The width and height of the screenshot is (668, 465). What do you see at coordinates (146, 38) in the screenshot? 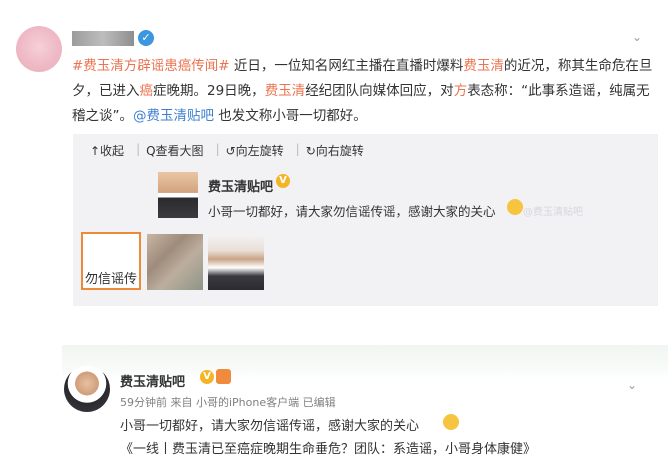
I see `verified-badge-icon: ✓` at bounding box center [146, 38].